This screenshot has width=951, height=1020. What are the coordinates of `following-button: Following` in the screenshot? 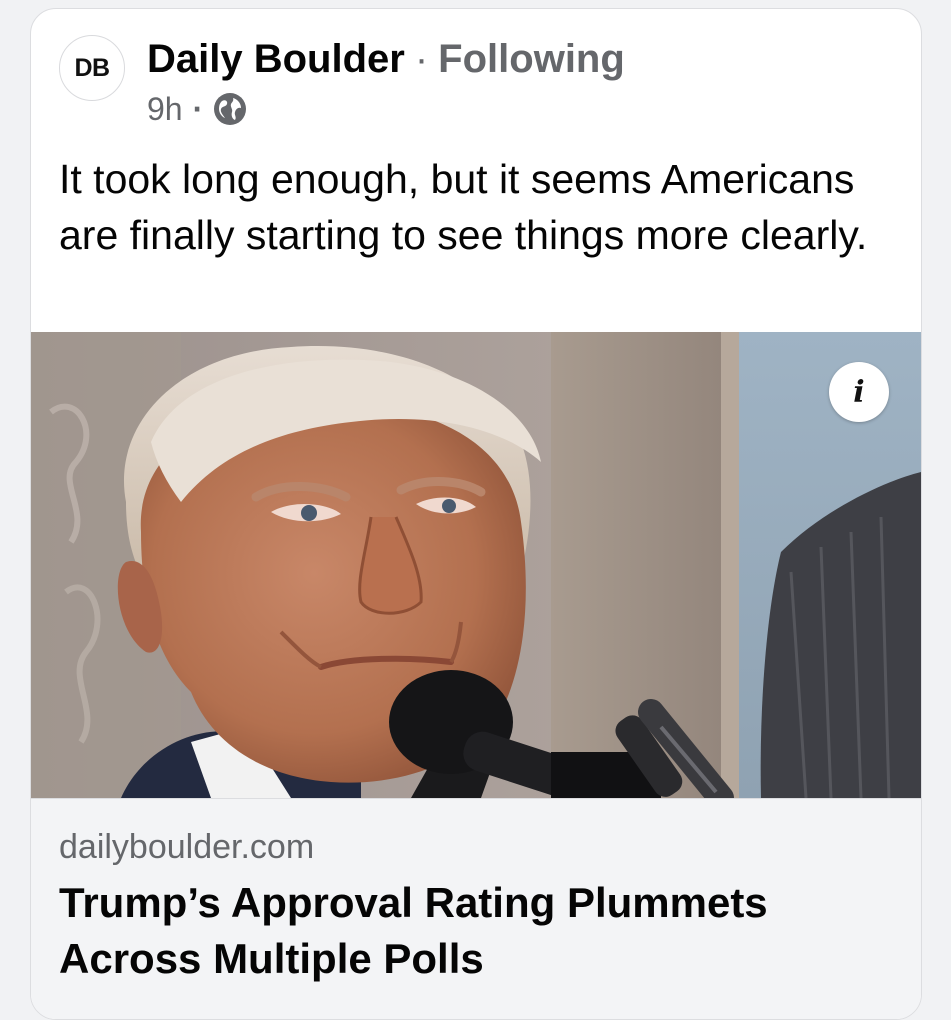 It's located at (531, 59).